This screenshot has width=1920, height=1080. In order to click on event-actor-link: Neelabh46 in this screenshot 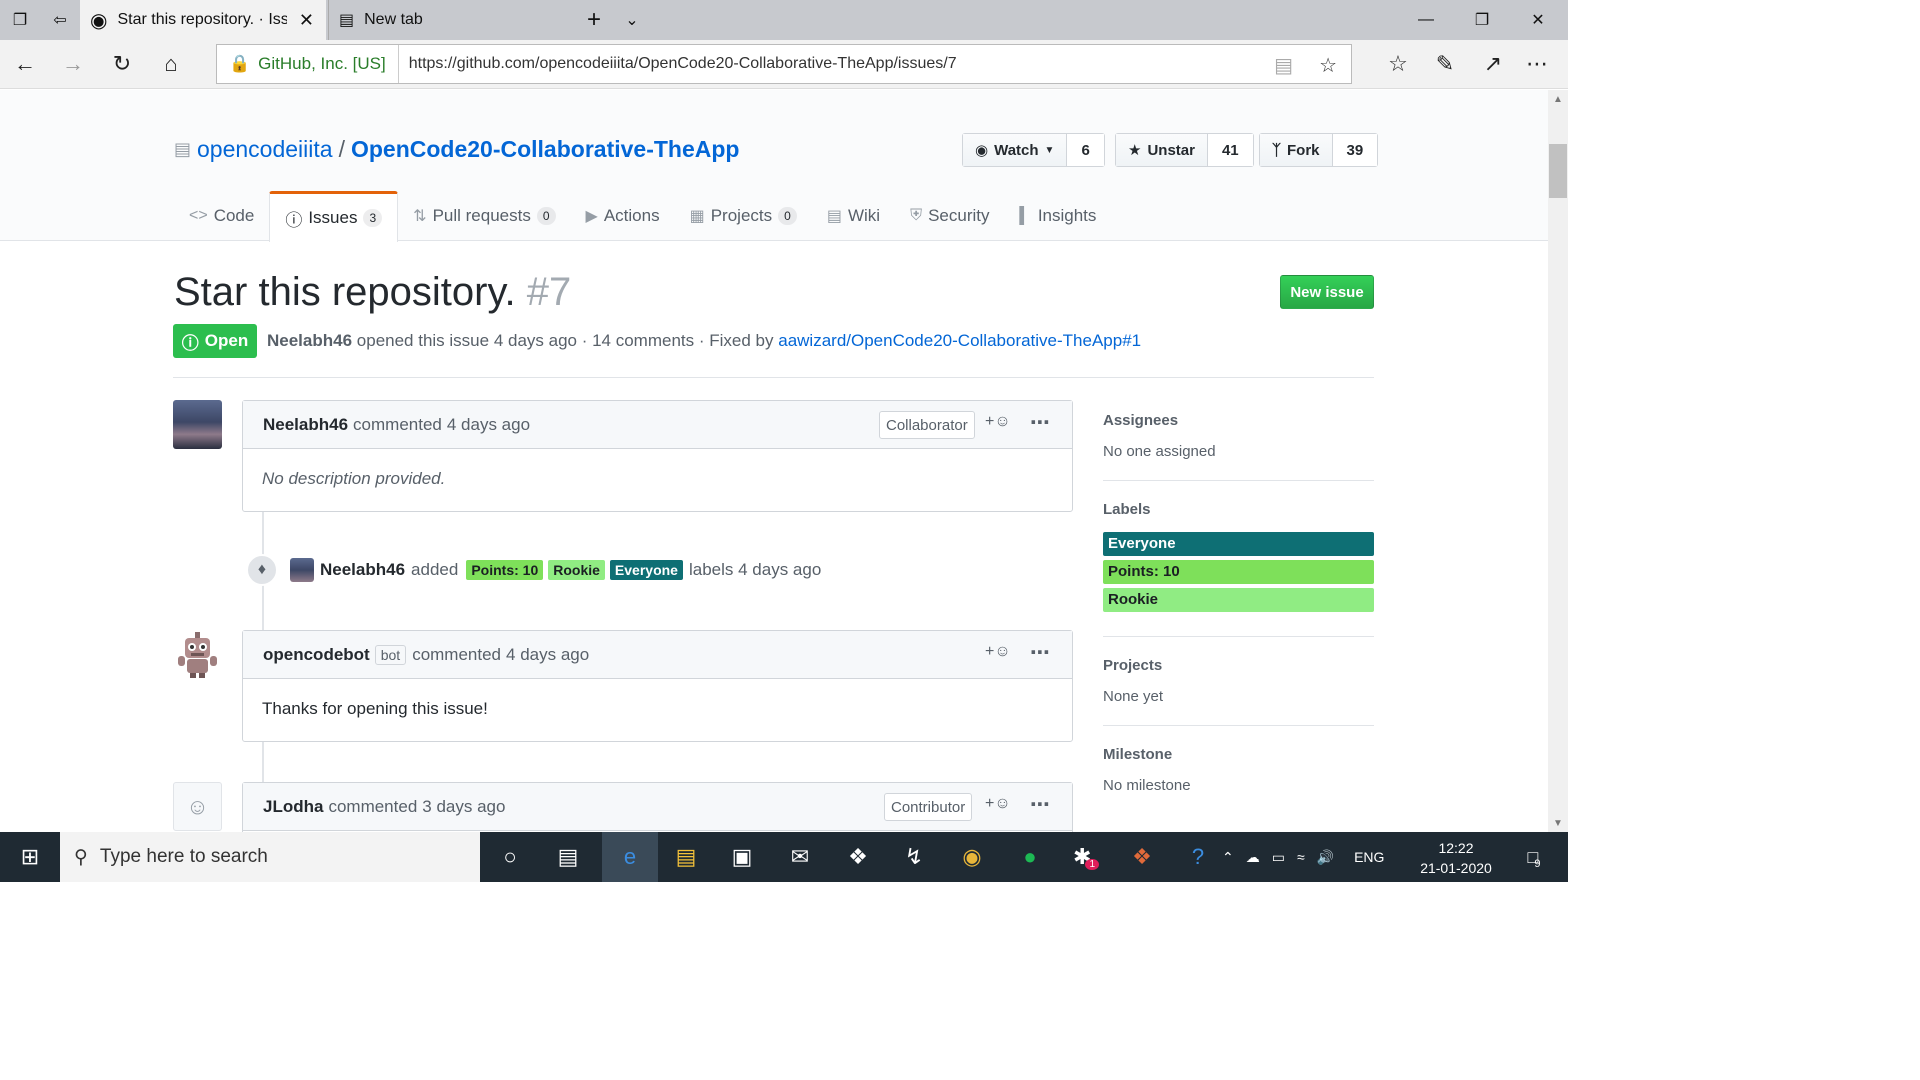, I will do `click(362, 570)`.